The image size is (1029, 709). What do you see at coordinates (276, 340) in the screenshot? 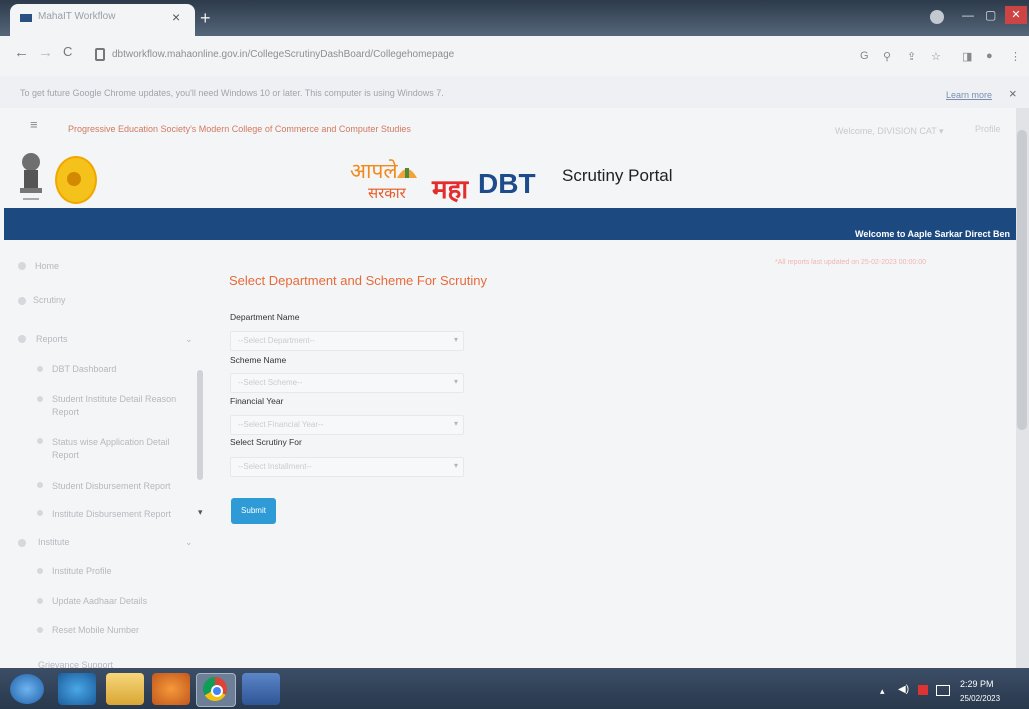
I see `department-select-value: --Select Department--` at bounding box center [276, 340].